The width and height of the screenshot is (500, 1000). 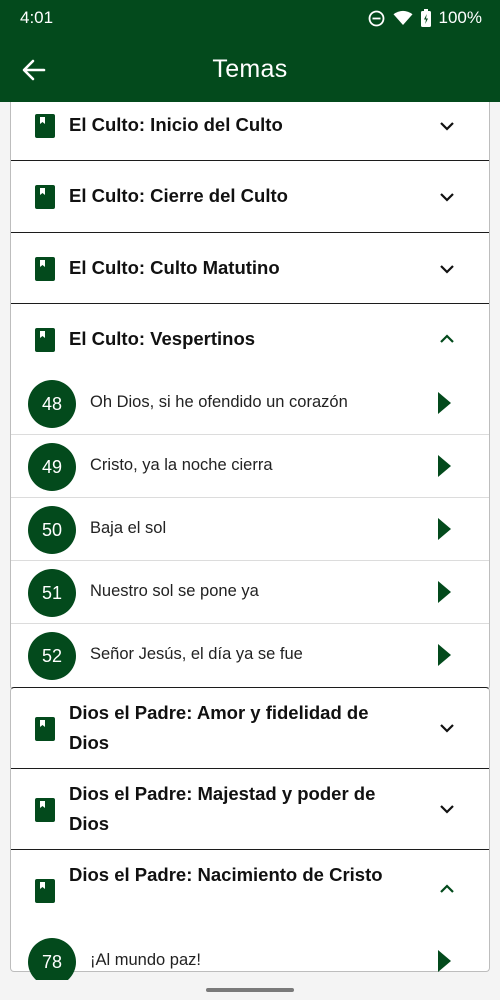 I want to click on category-header: El Culto: Culto Matutino, so click(x=250, y=268).